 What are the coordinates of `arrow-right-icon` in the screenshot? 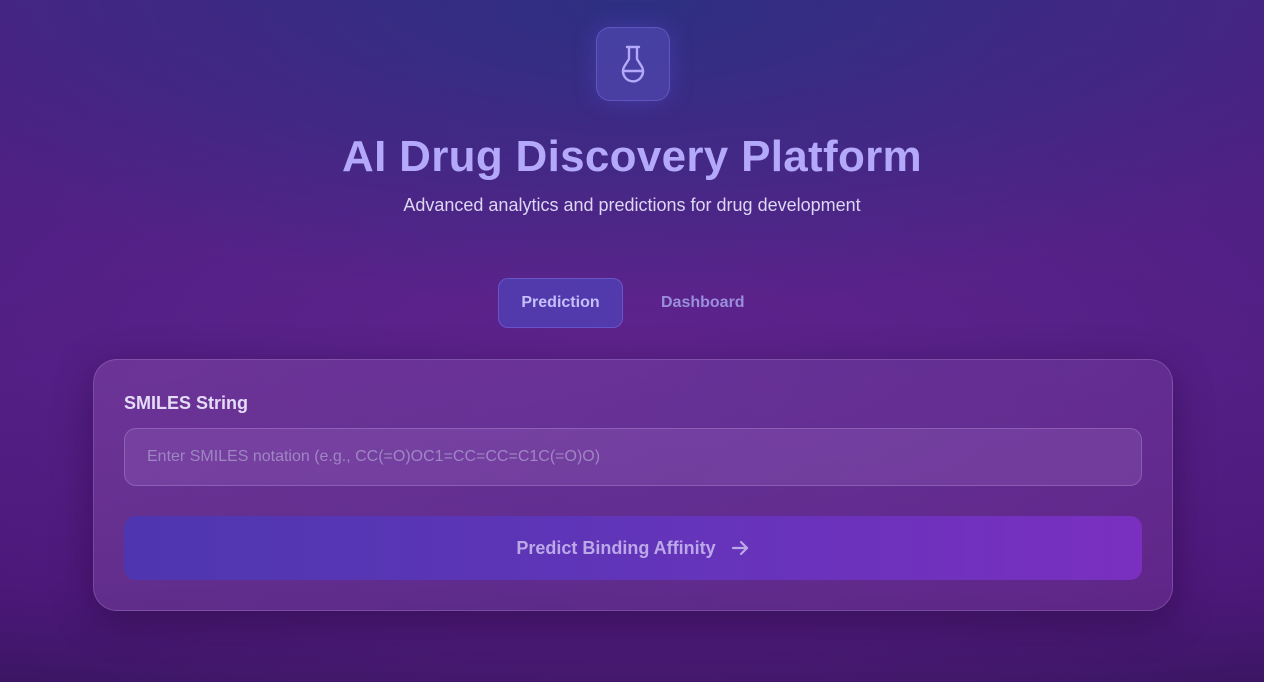 It's located at (740, 548).